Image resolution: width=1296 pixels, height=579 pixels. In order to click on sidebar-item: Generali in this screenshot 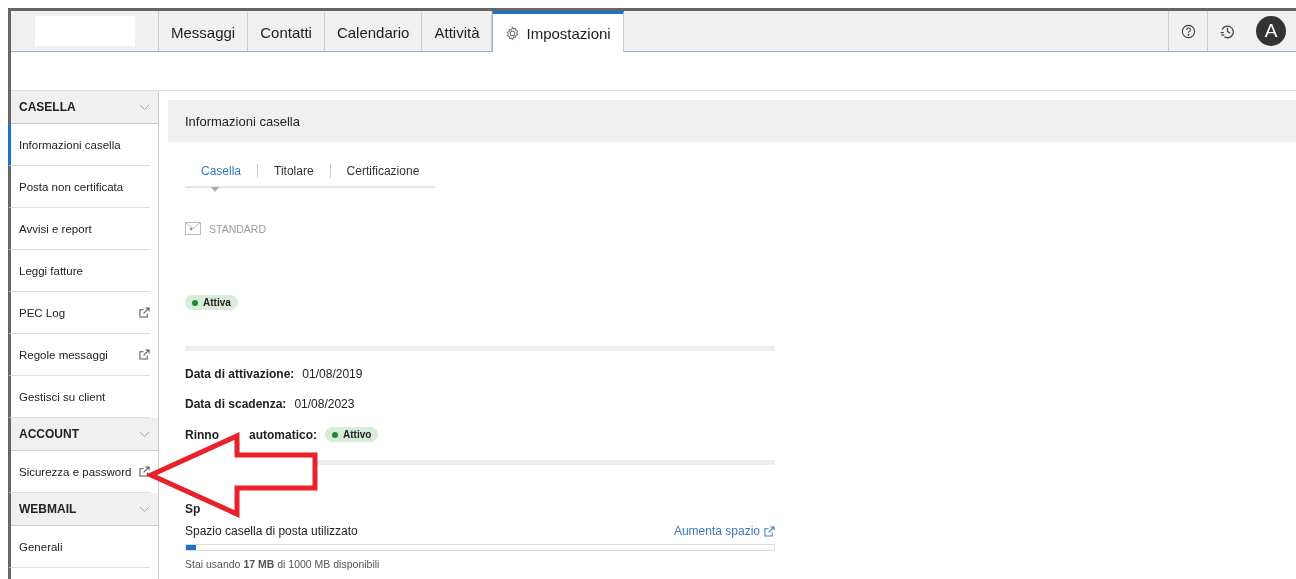, I will do `click(79, 547)`.